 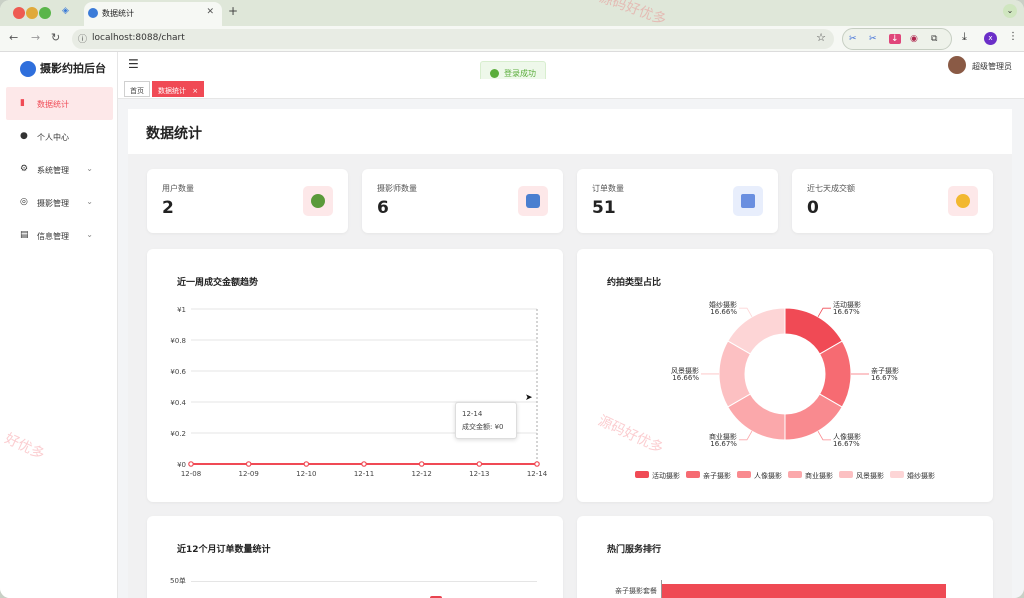 I want to click on maximize-window-button, so click(x=45, y=13).